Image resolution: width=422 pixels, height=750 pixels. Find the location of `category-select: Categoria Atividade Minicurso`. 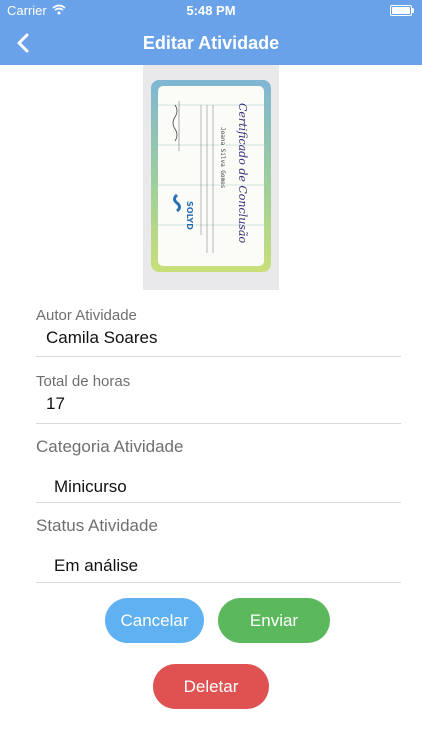

category-select: Categoria Atividade Minicurso is located at coordinates (218, 470).